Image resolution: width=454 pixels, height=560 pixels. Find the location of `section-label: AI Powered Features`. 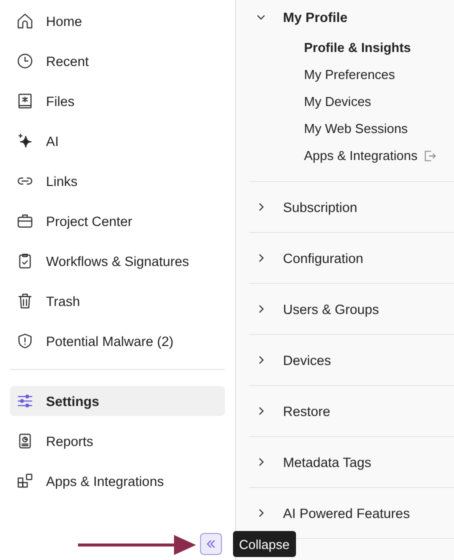

section-label: AI Powered Features is located at coordinates (346, 513).